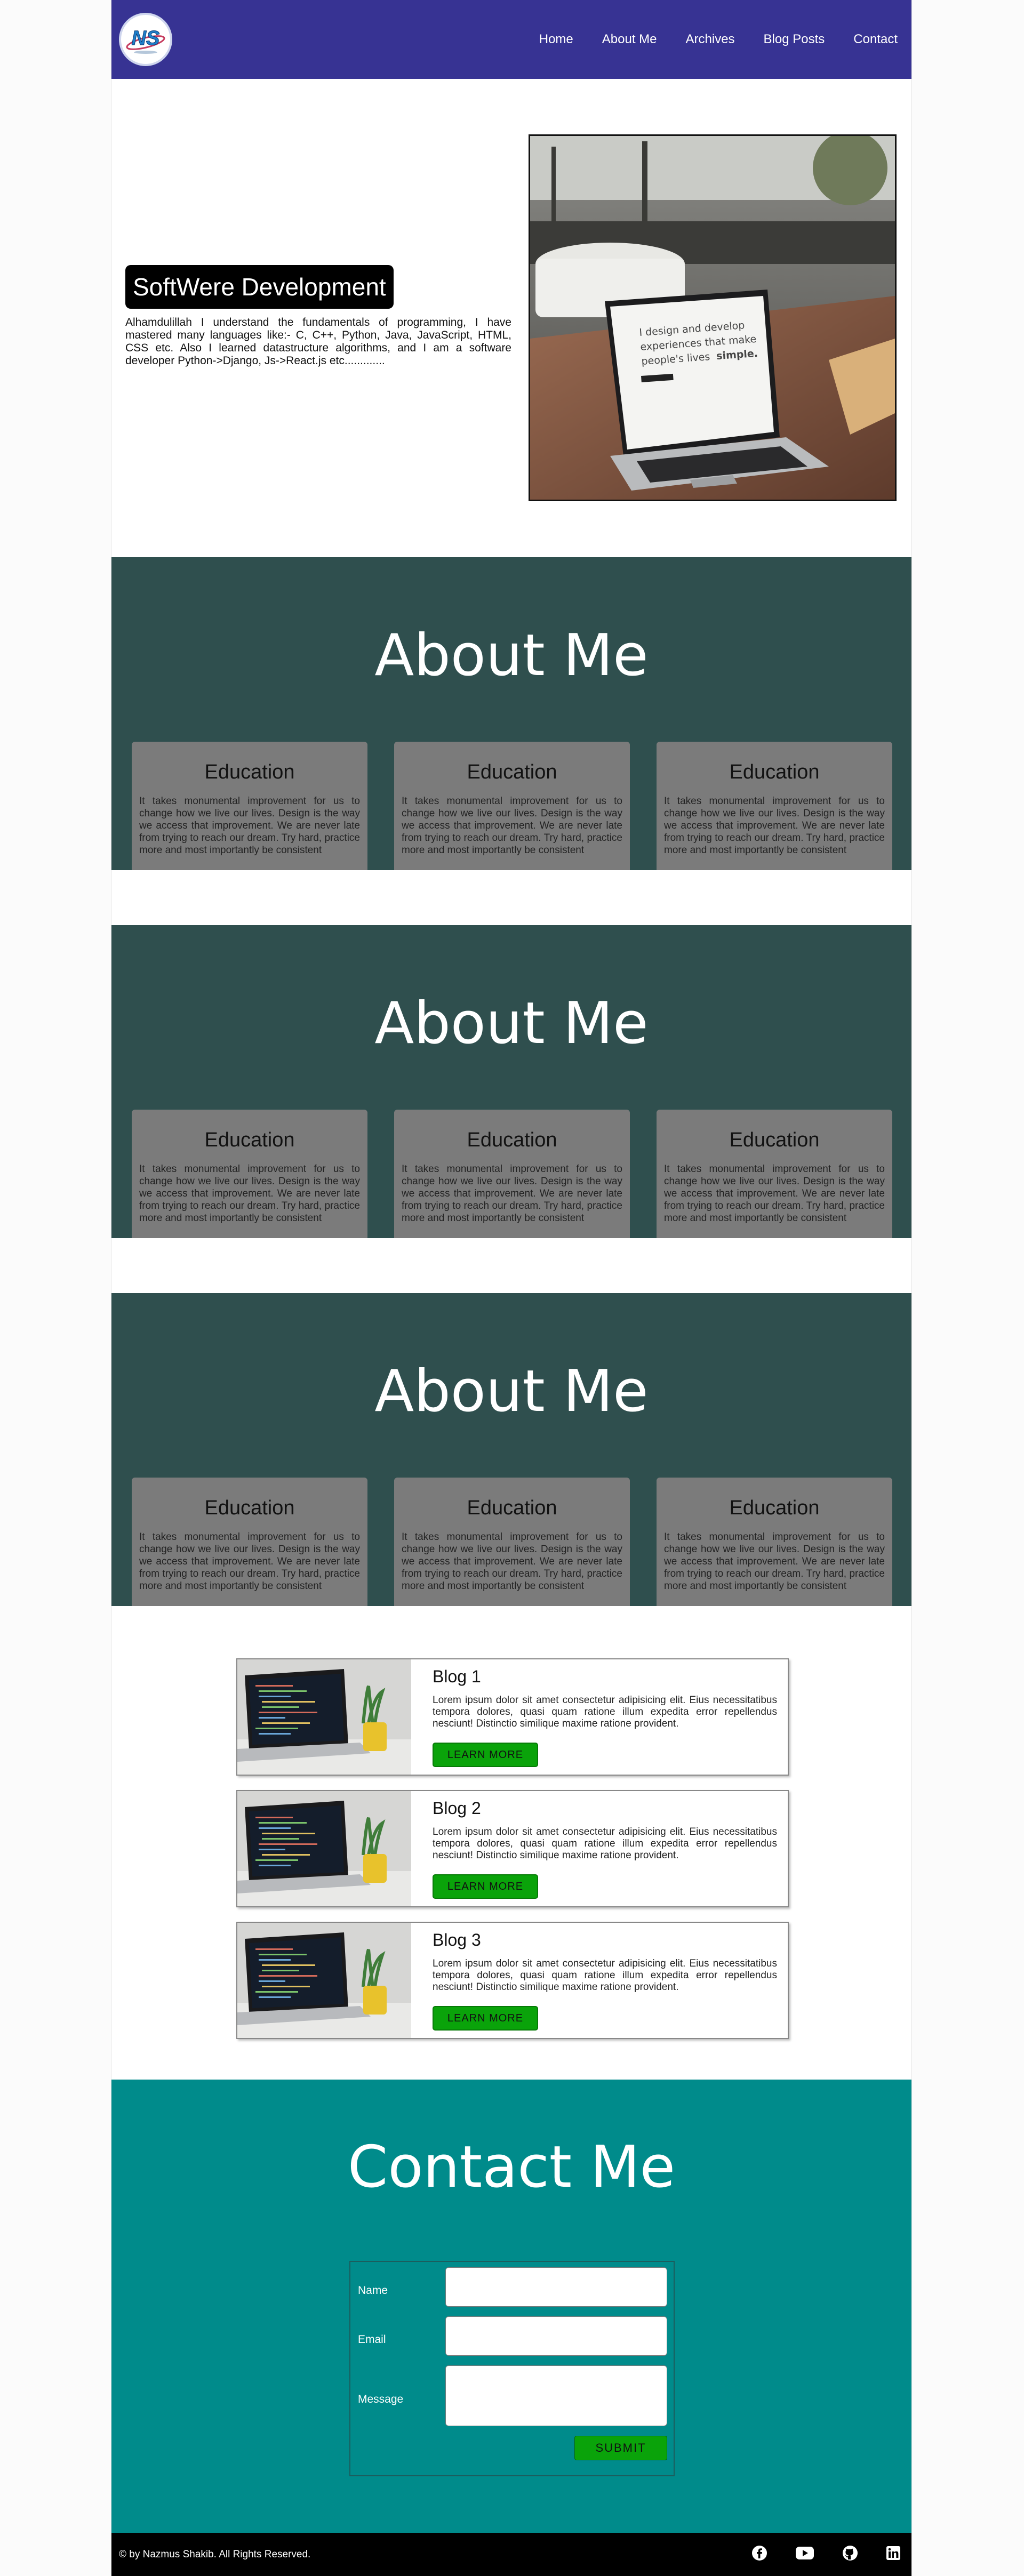  I want to click on blog-title: Blog 3, so click(457, 1940).